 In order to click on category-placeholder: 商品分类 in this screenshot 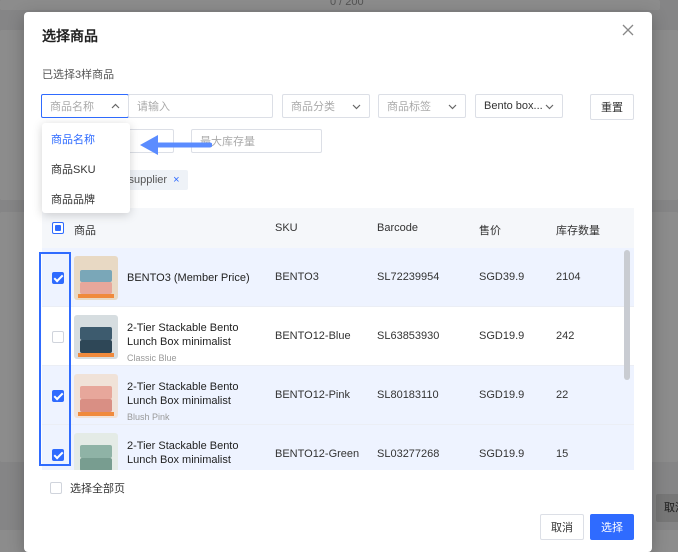, I will do `click(313, 107)`.